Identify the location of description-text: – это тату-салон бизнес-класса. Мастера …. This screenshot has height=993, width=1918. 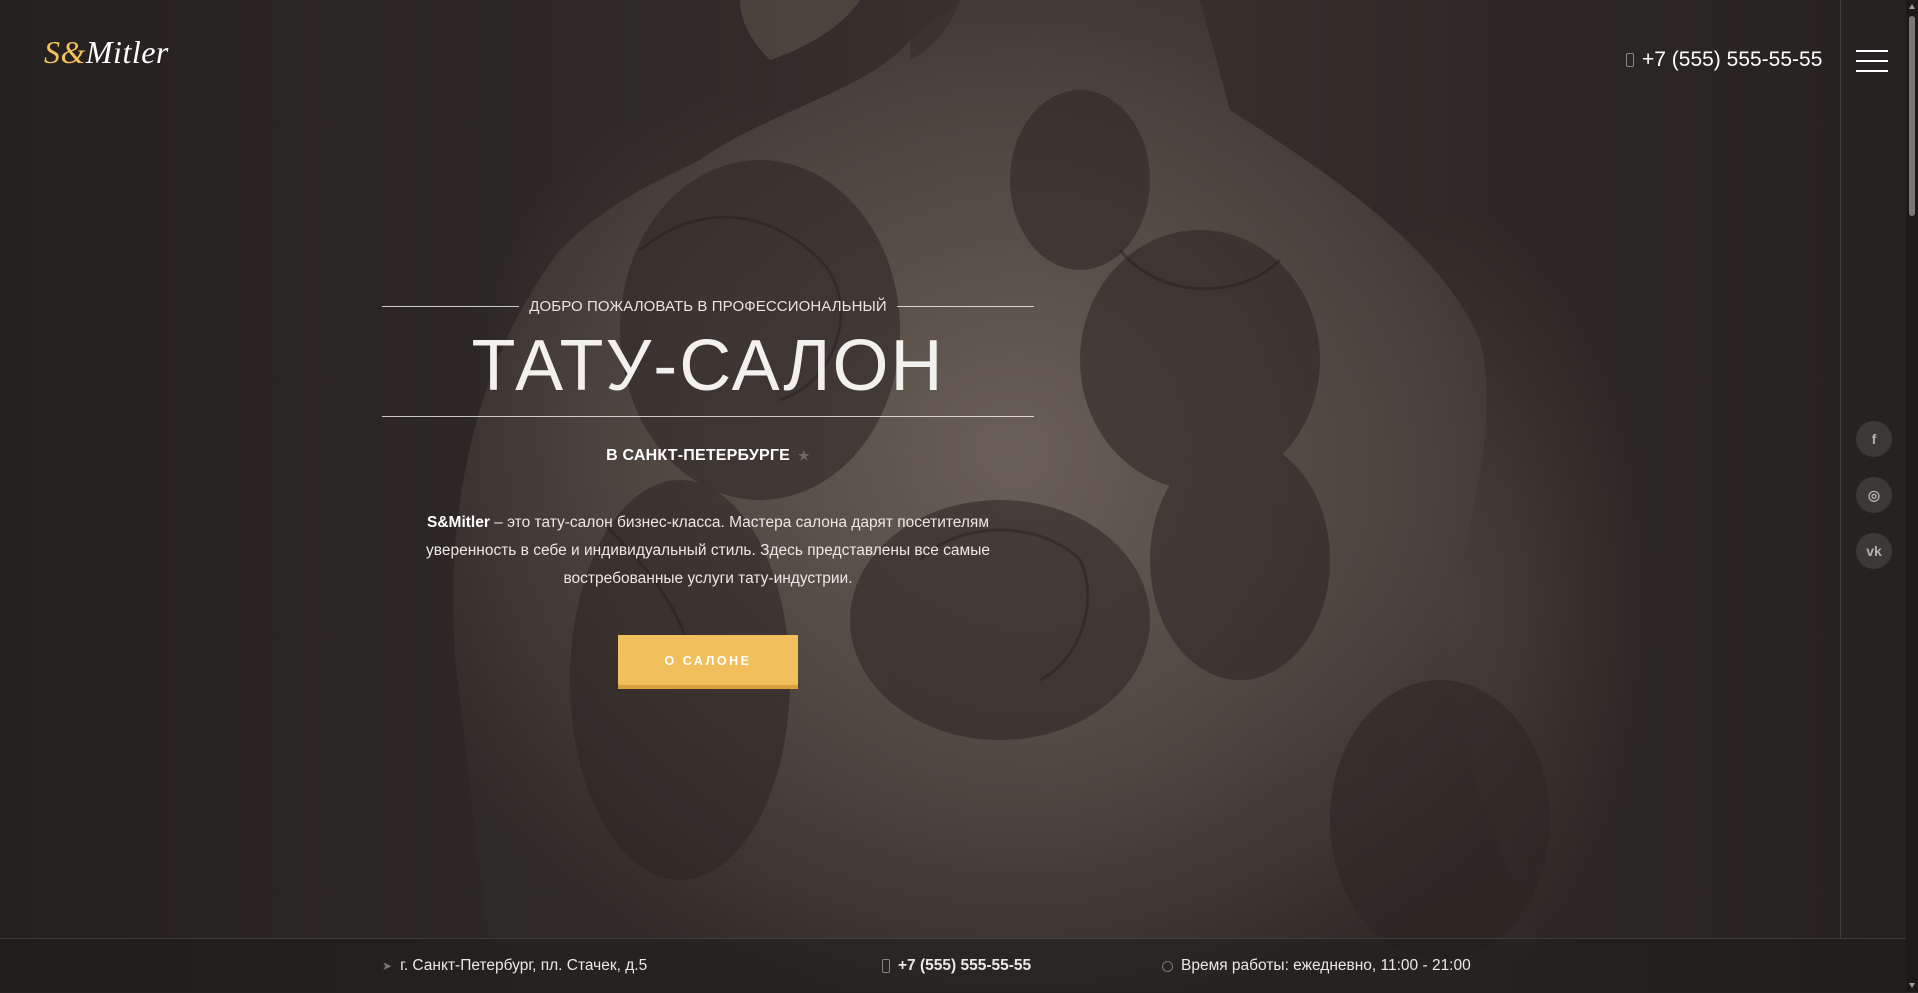
(708, 550).